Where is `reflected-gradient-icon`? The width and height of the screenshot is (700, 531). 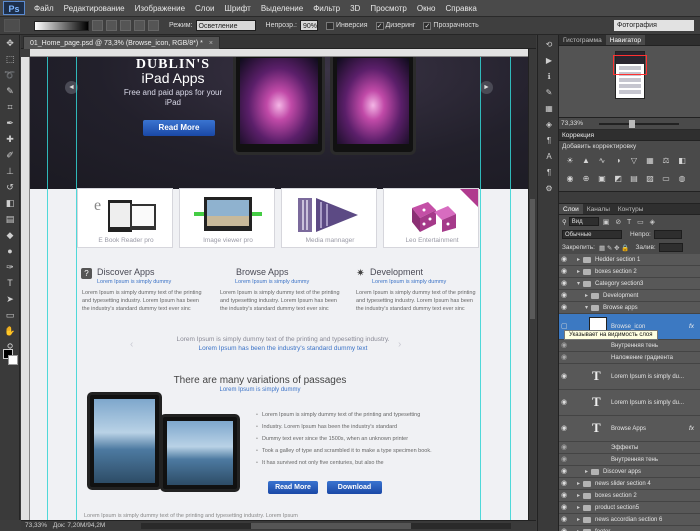
reflected-gradient-icon is located at coordinates (139, 25).